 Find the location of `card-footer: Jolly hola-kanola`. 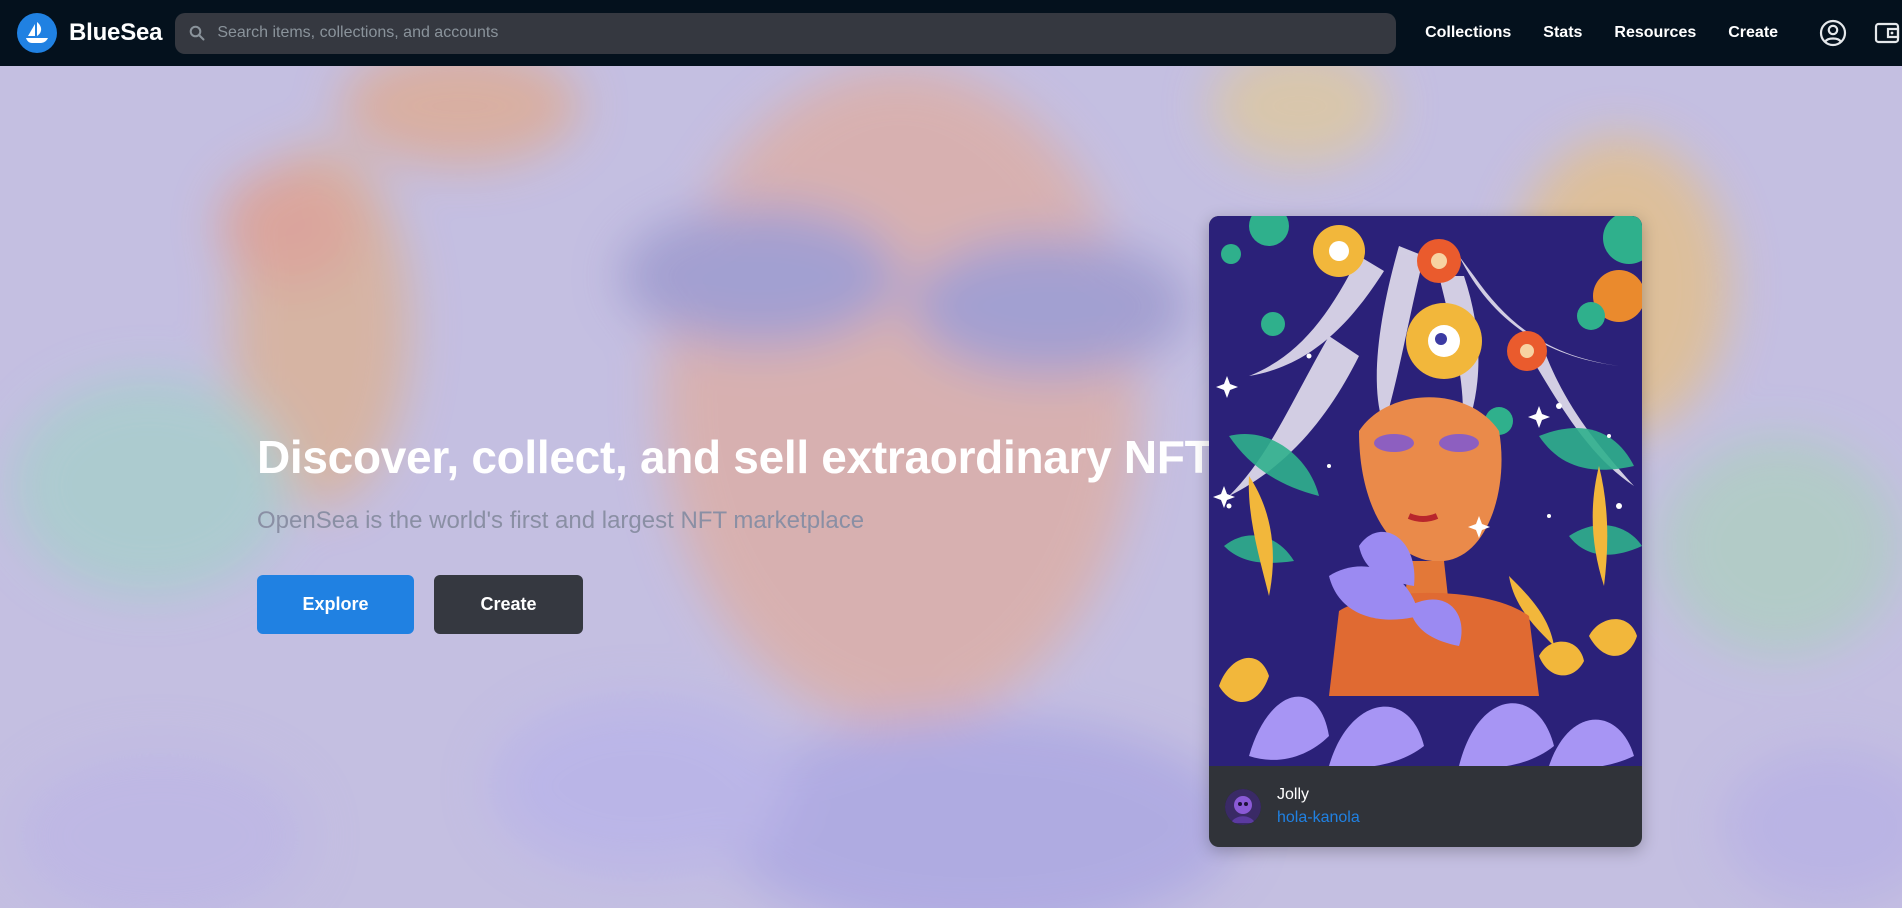

card-footer: Jolly hola-kanola is located at coordinates (1425, 806).